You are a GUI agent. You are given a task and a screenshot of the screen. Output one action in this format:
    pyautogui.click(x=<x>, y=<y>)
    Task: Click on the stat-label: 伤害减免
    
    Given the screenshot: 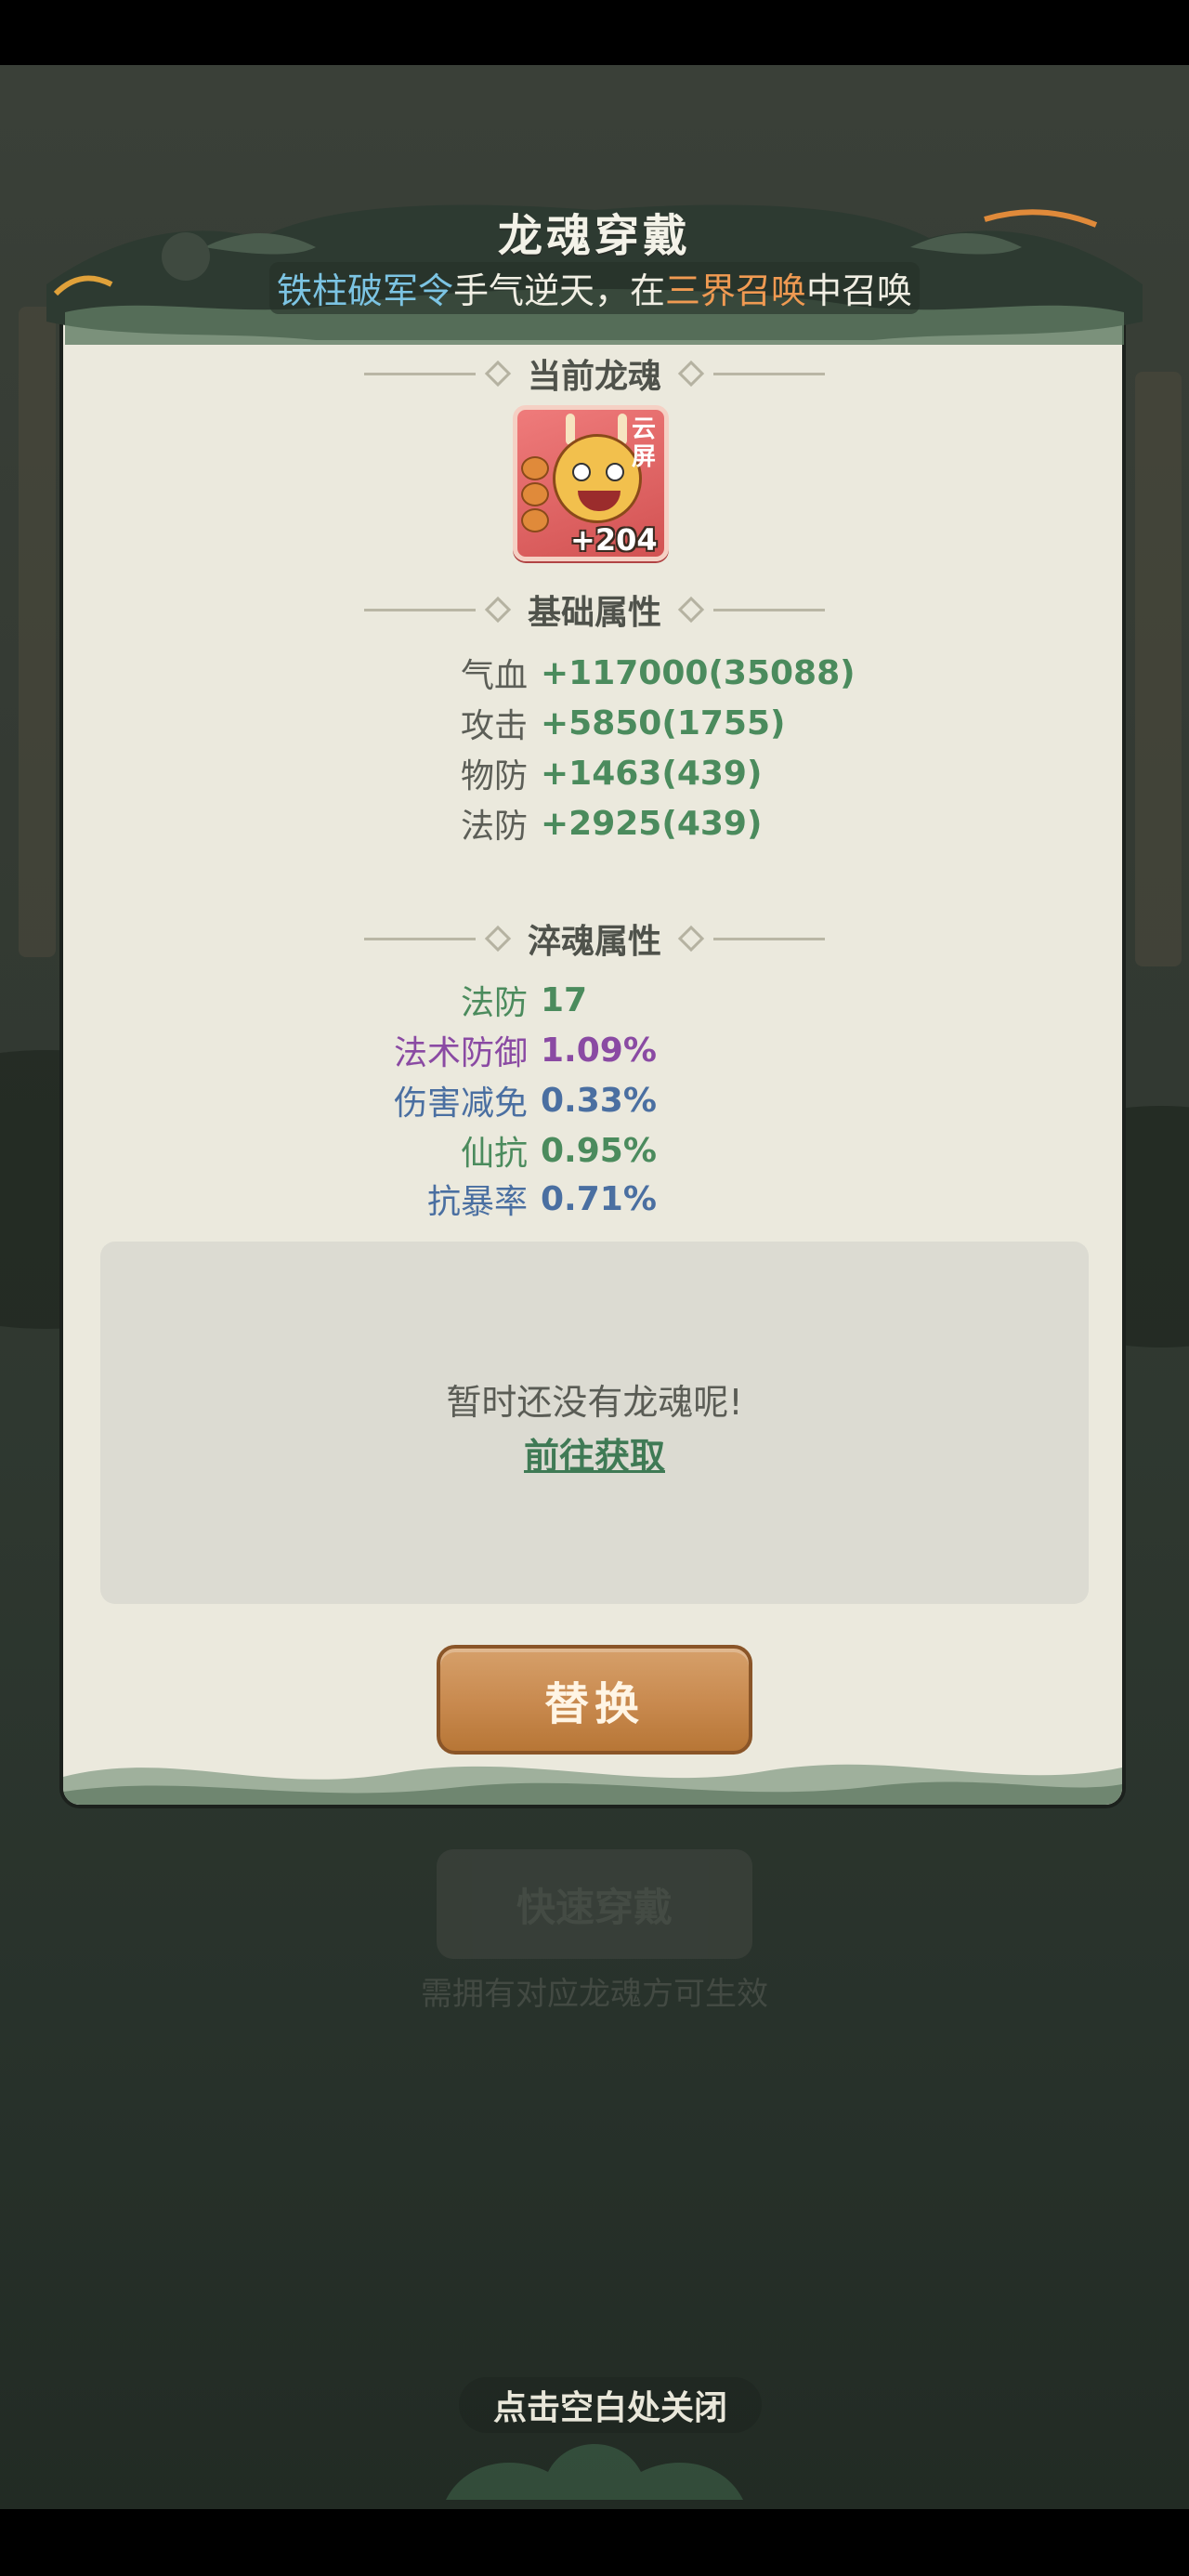 What is the action you would take?
    pyautogui.click(x=460, y=1103)
    